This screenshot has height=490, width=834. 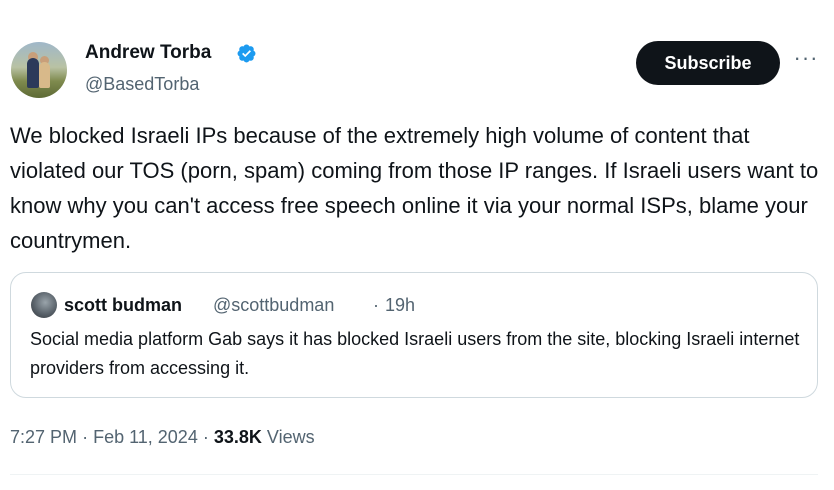 What do you see at coordinates (274, 305) in the screenshot?
I see `quote-author-handle: @scottbudman` at bounding box center [274, 305].